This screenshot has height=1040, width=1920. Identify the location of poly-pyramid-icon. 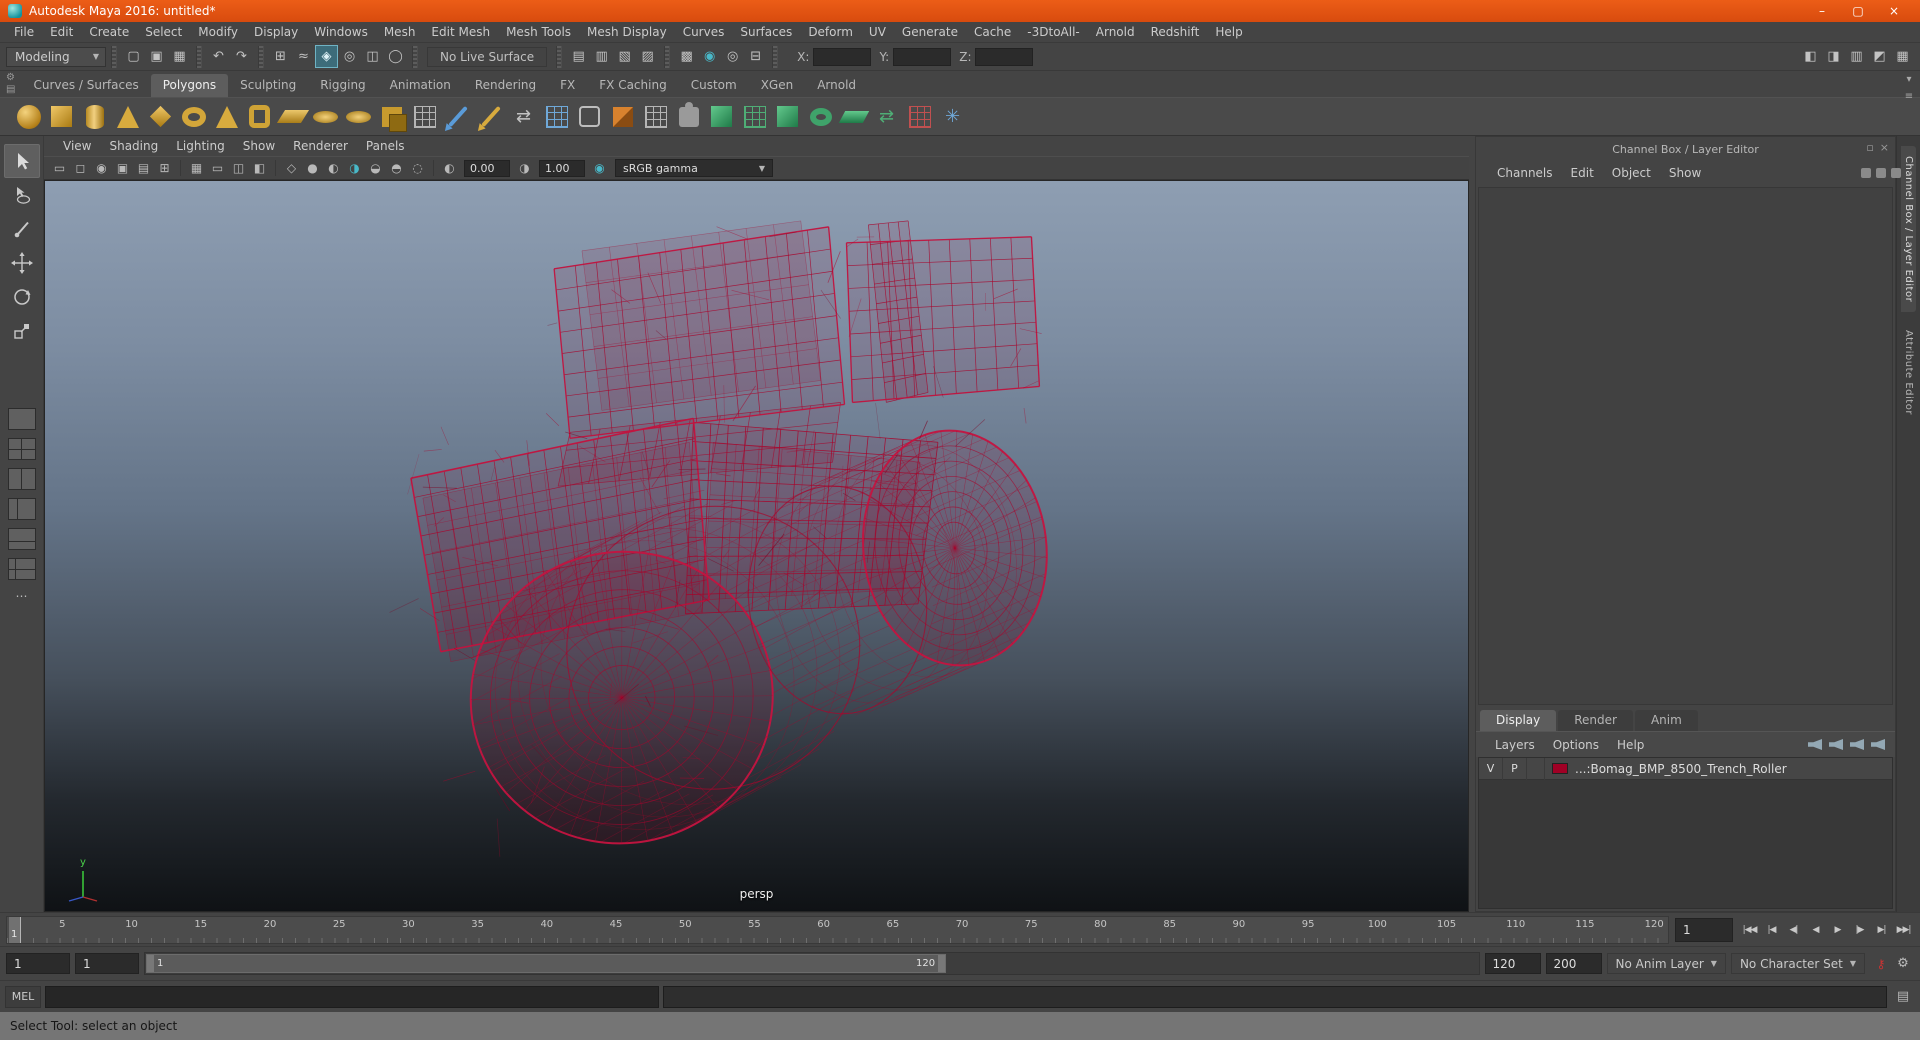
(226, 117).